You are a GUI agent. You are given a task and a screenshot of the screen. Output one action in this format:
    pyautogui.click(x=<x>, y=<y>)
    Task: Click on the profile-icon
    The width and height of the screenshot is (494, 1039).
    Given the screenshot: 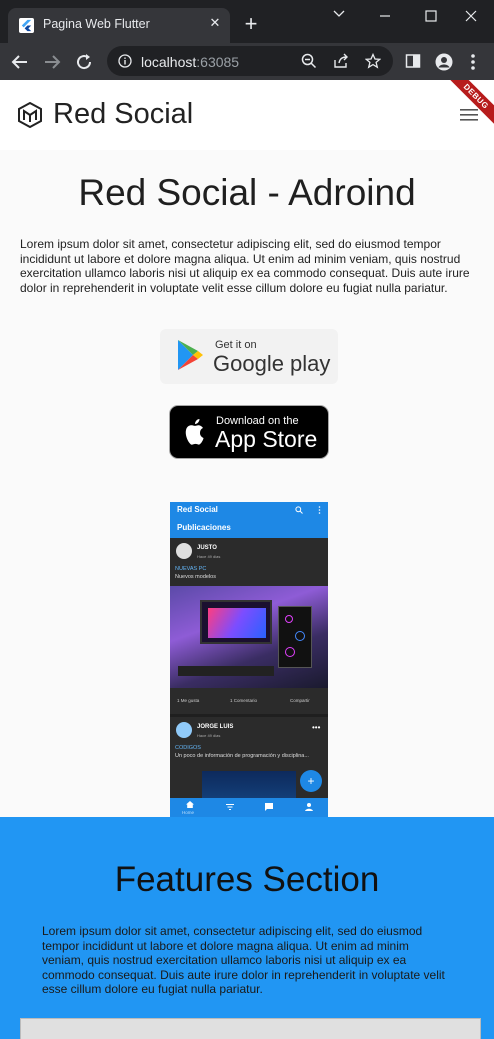 What is the action you would take?
    pyautogui.click(x=444, y=62)
    